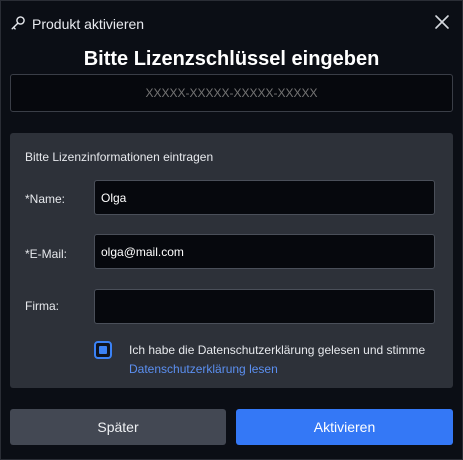 The width and height of the screenshot is (463, 460). I want to click on page-title: Bitte Lizenzschlüssel eingeben, so click(231, 59).